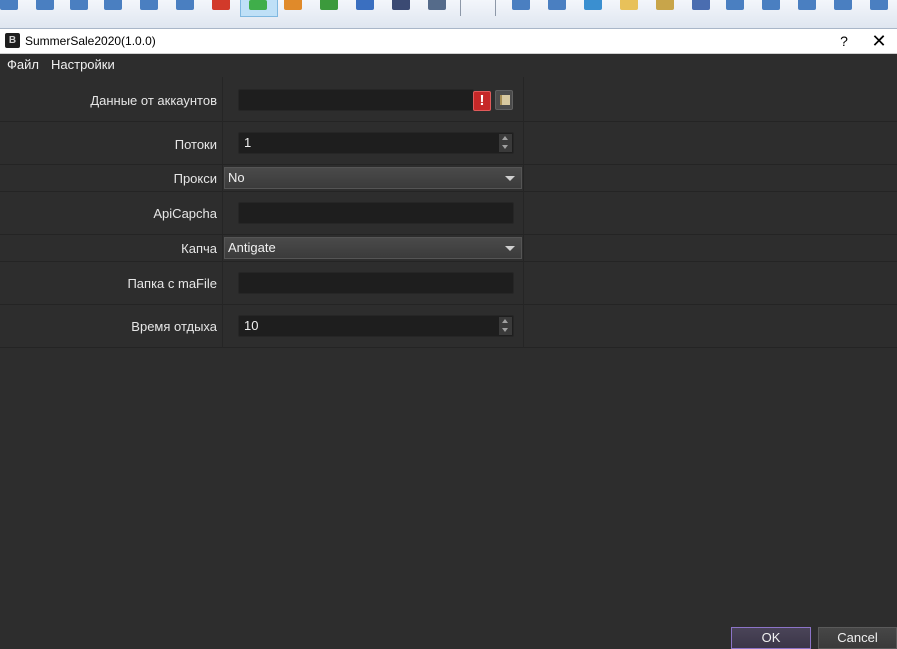 This screenshot has width=897, height=649. What do you see at coordinates (376, 143) in the screenshot?
I see `threads-spinbox: 1` at bounding box center [376, 143].